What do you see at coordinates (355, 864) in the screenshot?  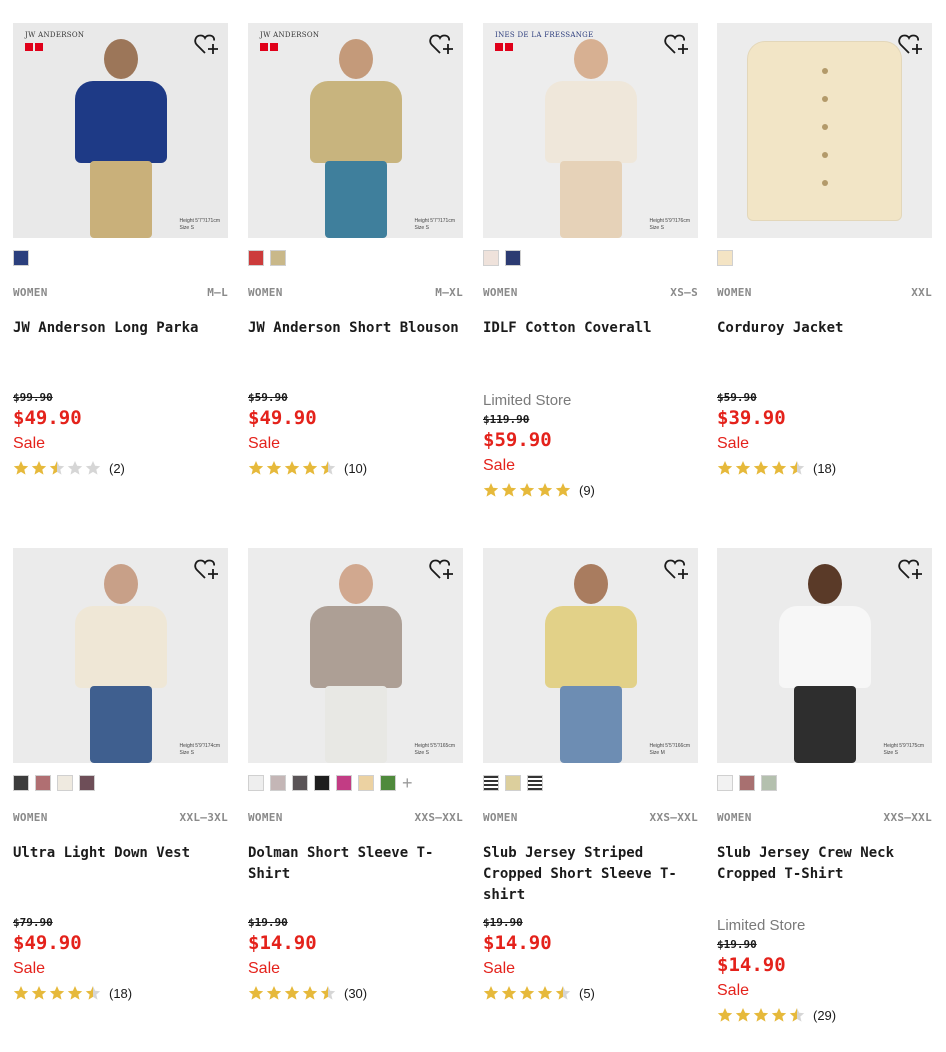 I see `product-name: Dolman Short Sleeve T-Shirt` at bounding box center [355, 864].